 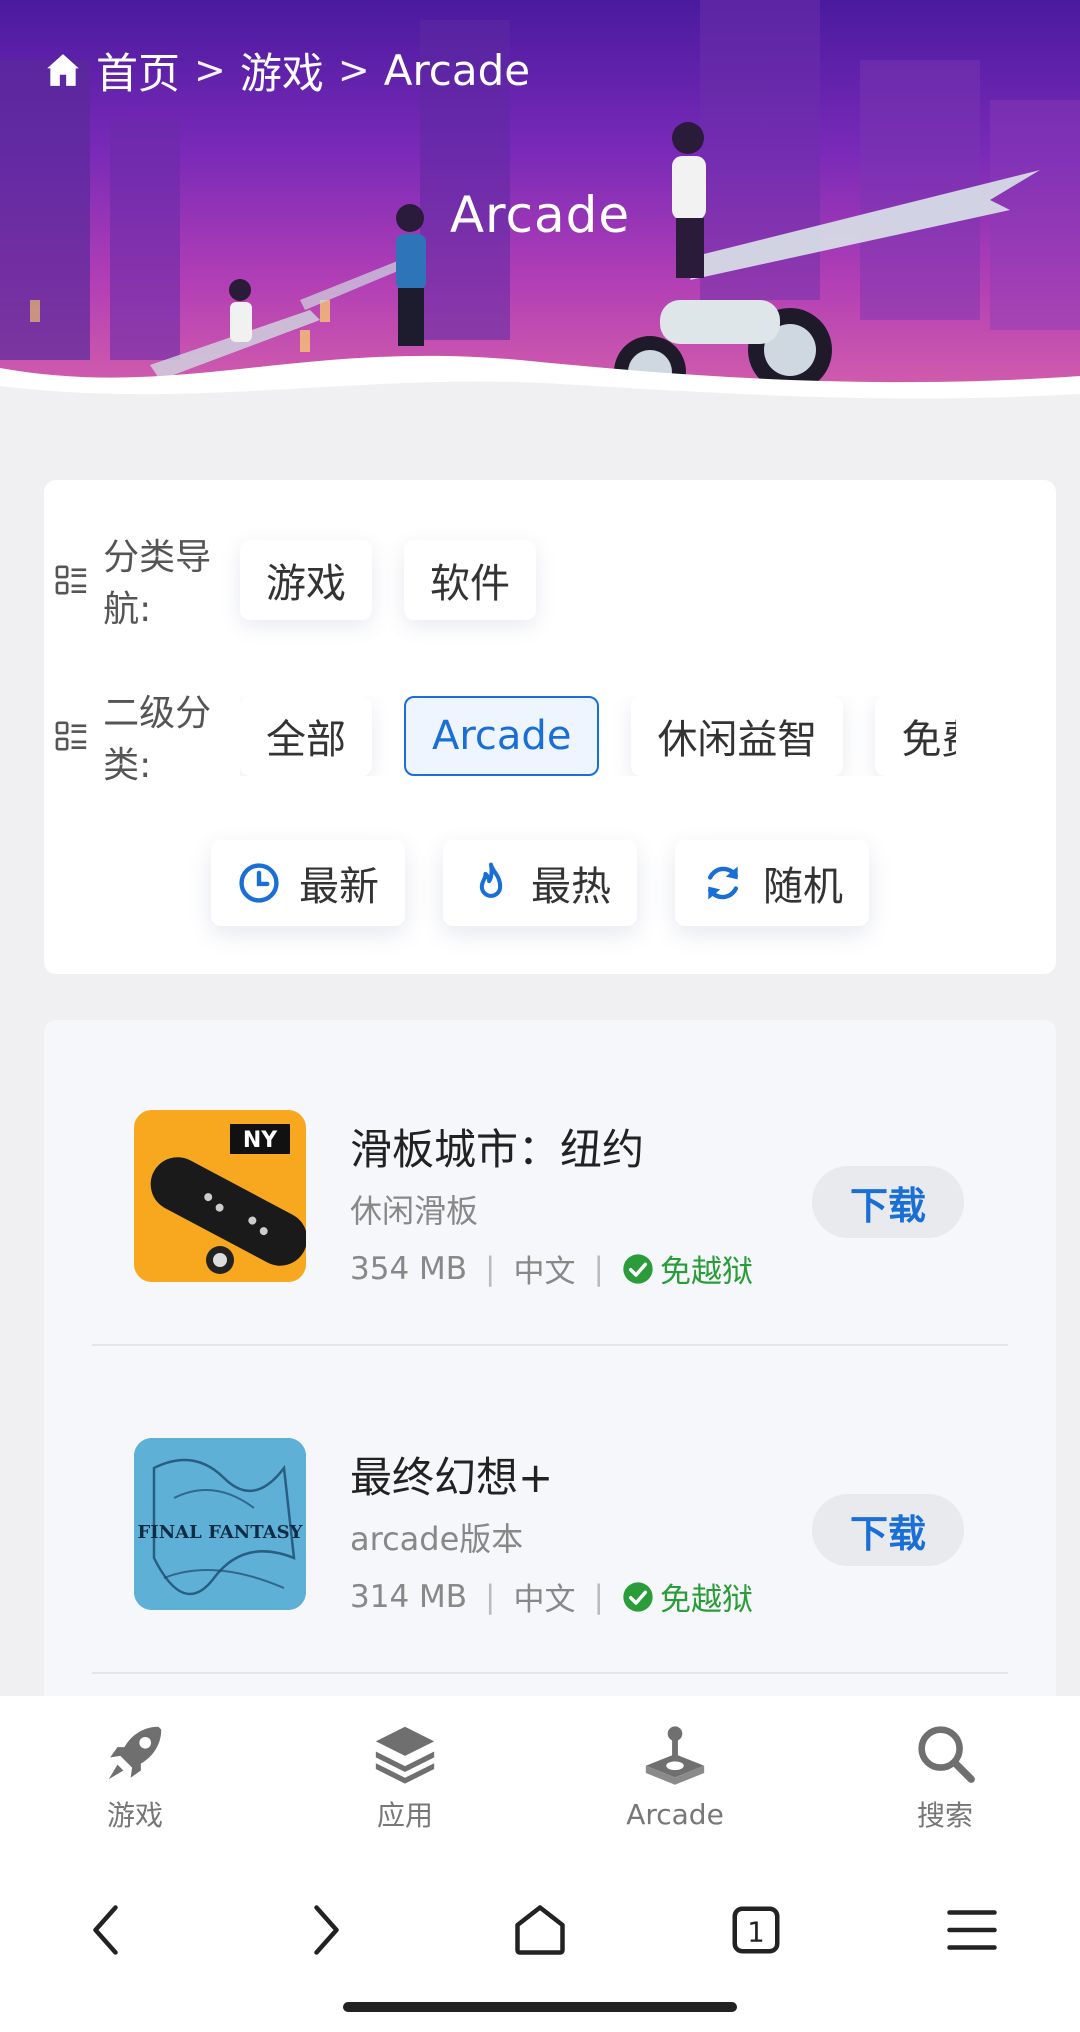 What do you see at coordinates (157, 583) in the screenshot?
I see `category-nav-text: 分类导航:` at bounding box center [157, 583].